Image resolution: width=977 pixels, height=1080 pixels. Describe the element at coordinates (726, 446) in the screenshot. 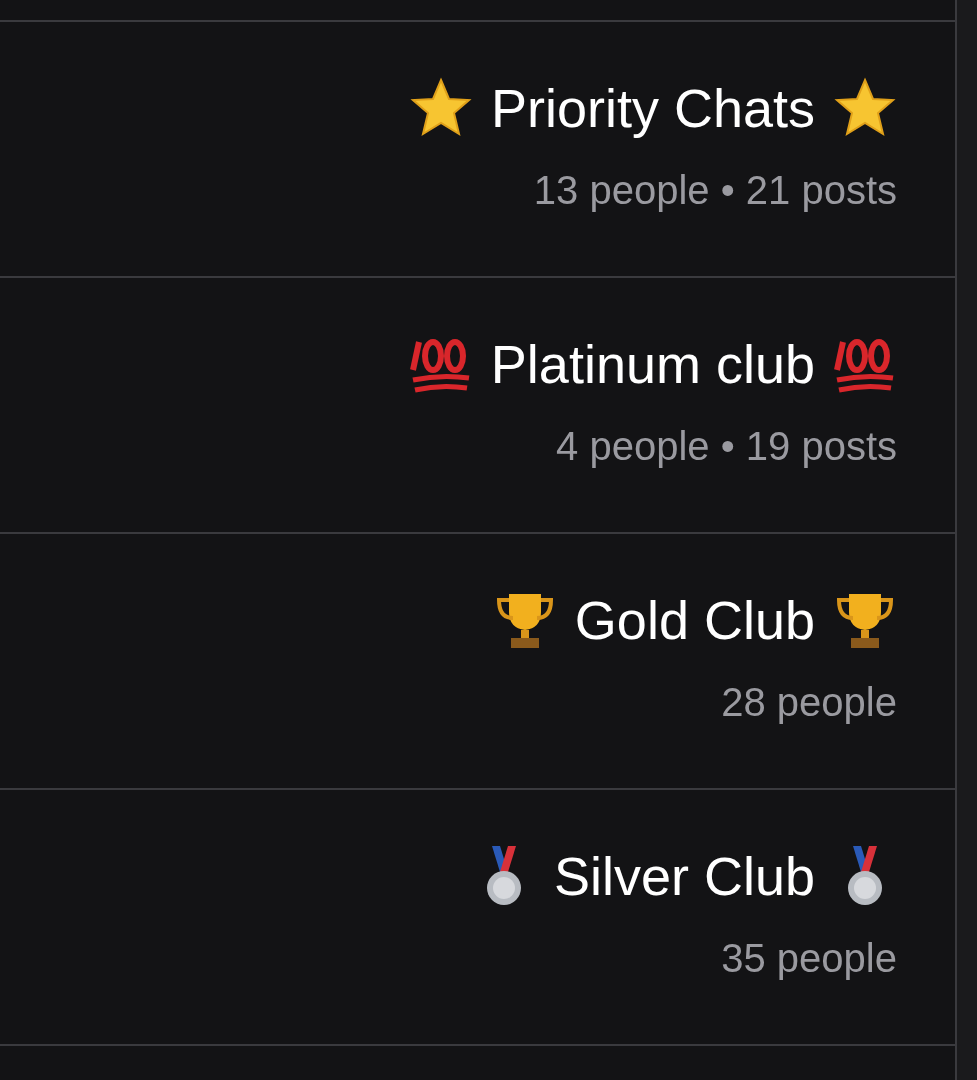

I see `list-stats: 4 people • 19 posts` at that location.